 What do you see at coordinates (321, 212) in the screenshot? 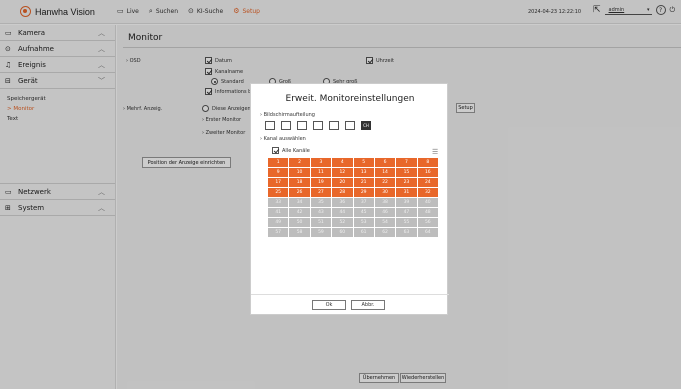
I see `channel-cell-unselected: 43` at bounding box center [321, 212].